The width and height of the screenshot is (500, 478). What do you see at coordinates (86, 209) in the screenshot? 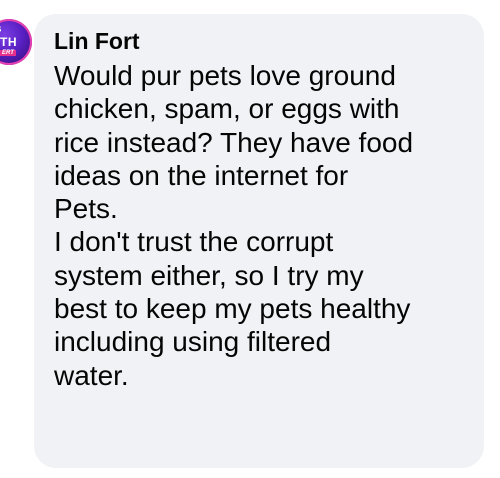
I see `comment-line: Pets.` at bounding box center [86, 209].